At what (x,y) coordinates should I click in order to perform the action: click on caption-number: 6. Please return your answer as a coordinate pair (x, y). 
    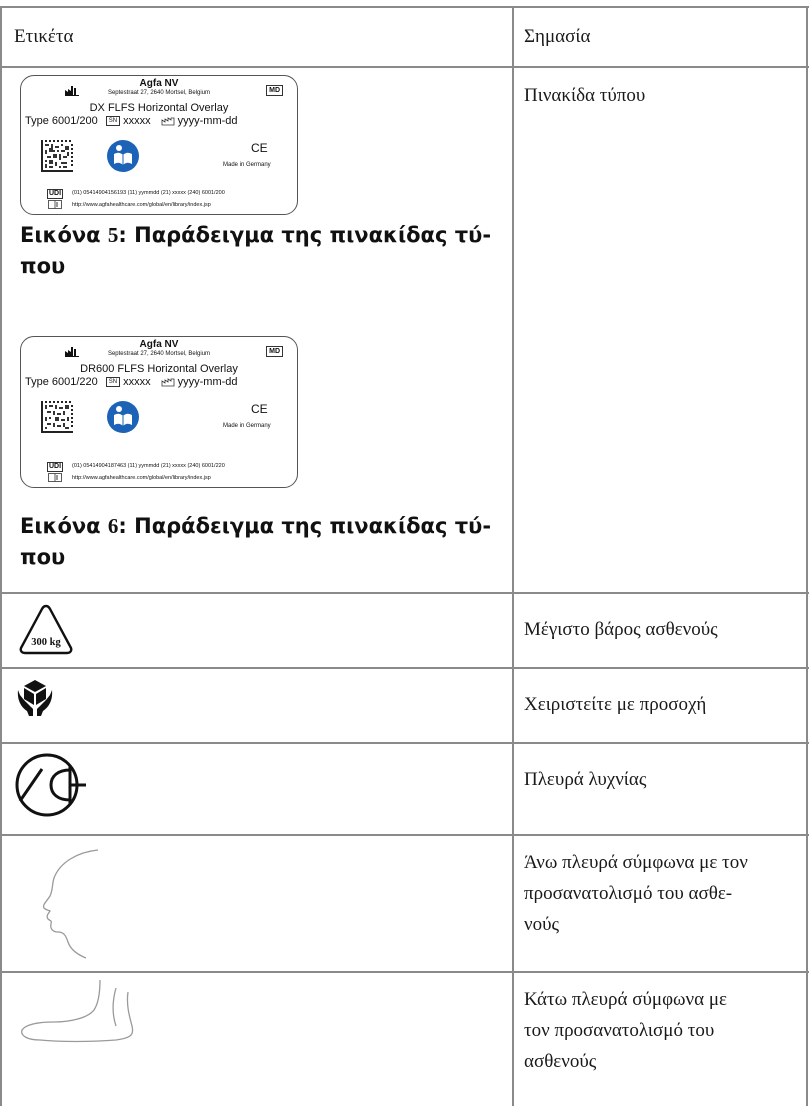
    Looking at the image, I should click on (113, 526).